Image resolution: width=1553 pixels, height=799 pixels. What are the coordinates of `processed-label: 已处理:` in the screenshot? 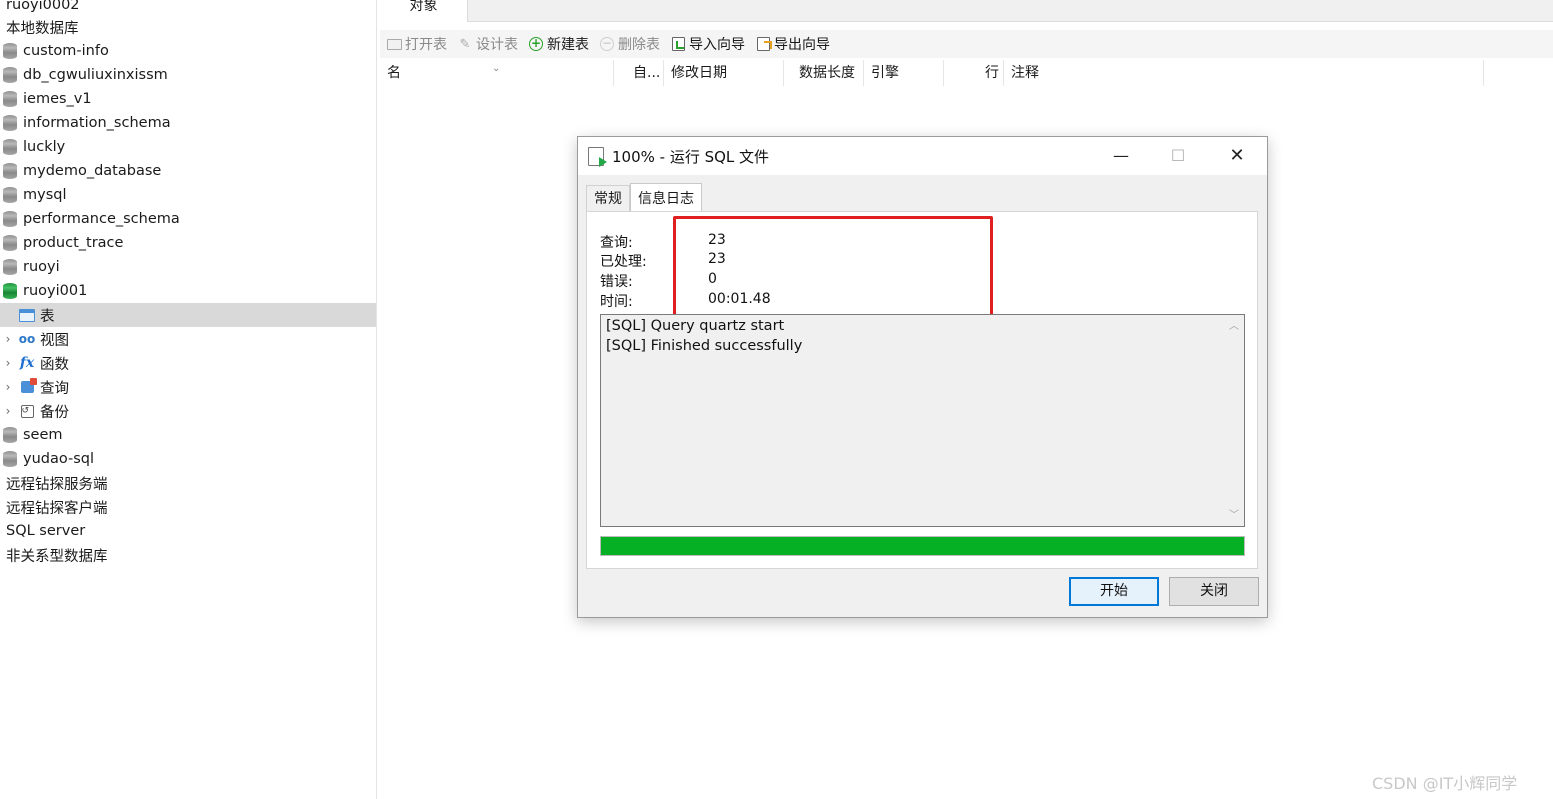 It's located at (623, 262).